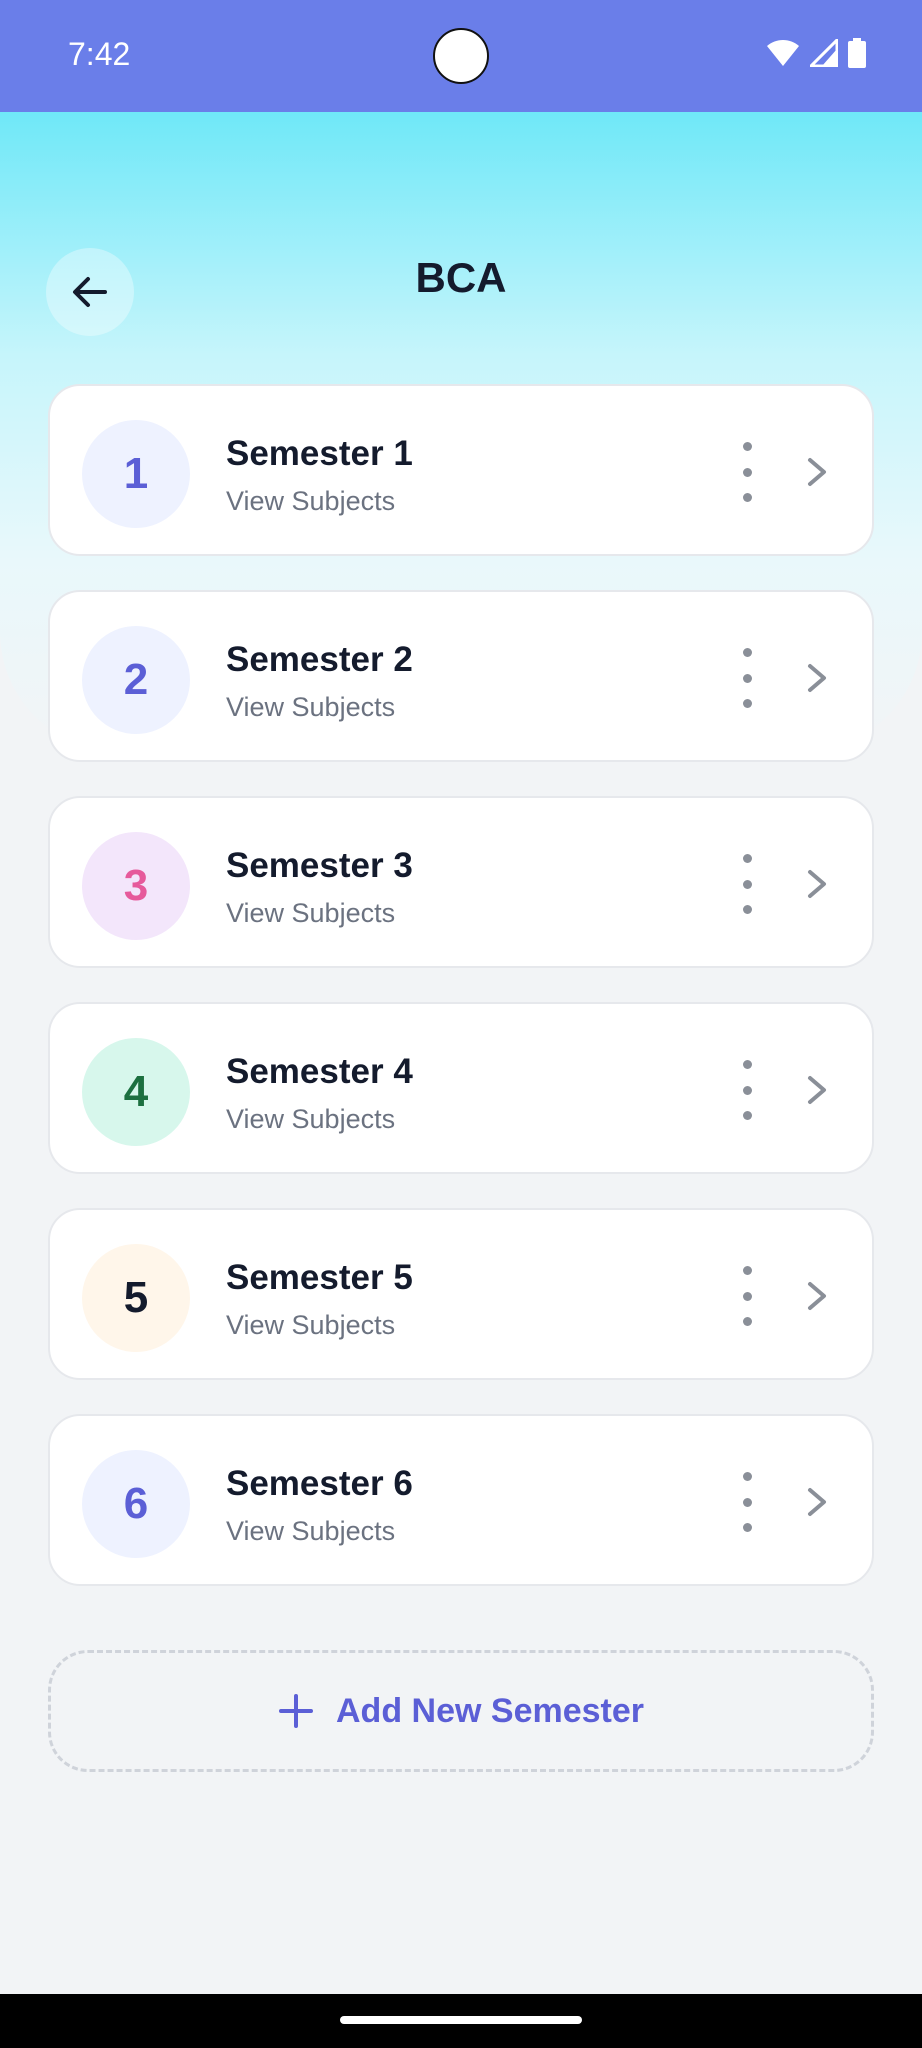 The image size is (922, 2048). I want to click on semester-title: Semester 5, so click(319, 1277).